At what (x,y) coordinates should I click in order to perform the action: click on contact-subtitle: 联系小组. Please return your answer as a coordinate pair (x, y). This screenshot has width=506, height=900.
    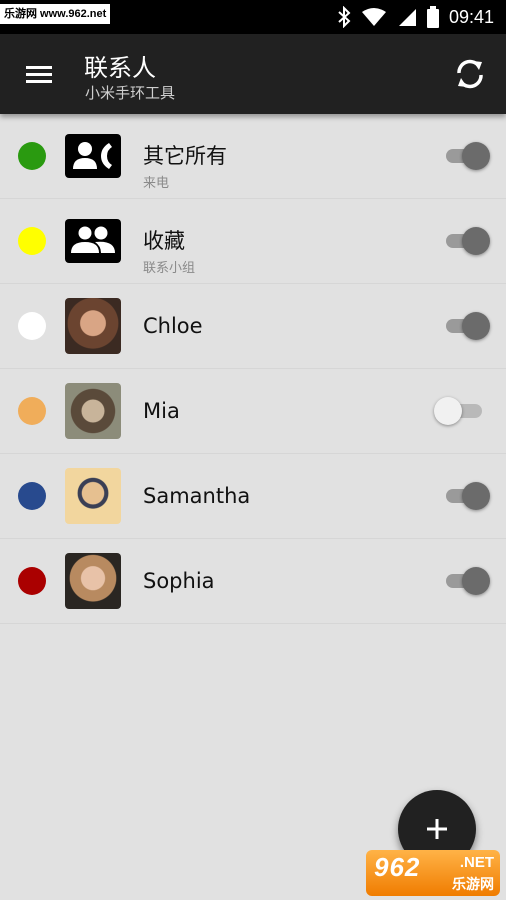
    Looking at the image, I should click on (169, 268).